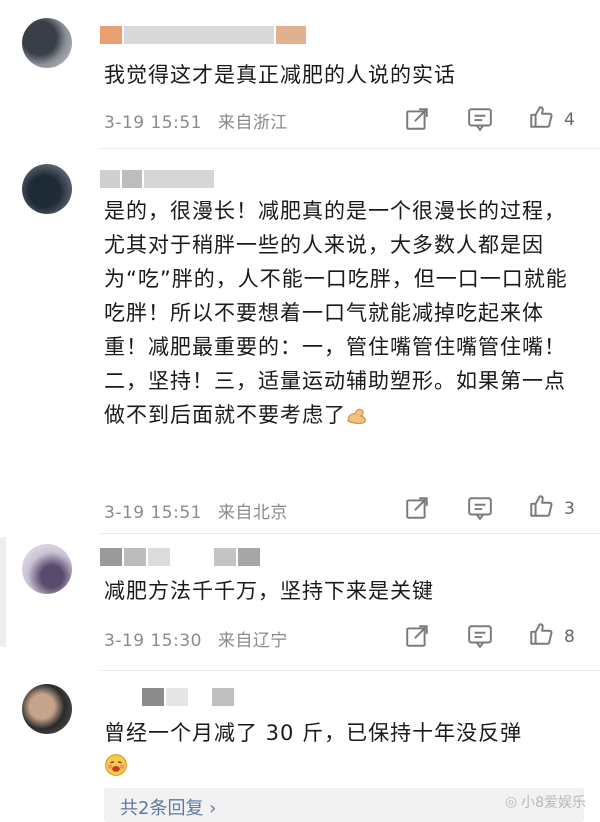 Image resolution: width=600 pixels, height=822 pixels. I want to click on comment-date: 3-19 15:30, so click(153, 641).